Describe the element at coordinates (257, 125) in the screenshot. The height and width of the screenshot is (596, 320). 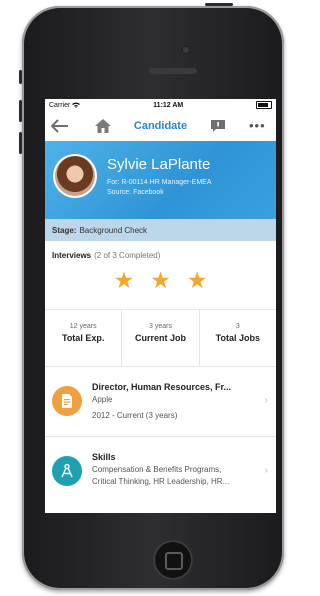
I see `more-icon: •••` at that location.